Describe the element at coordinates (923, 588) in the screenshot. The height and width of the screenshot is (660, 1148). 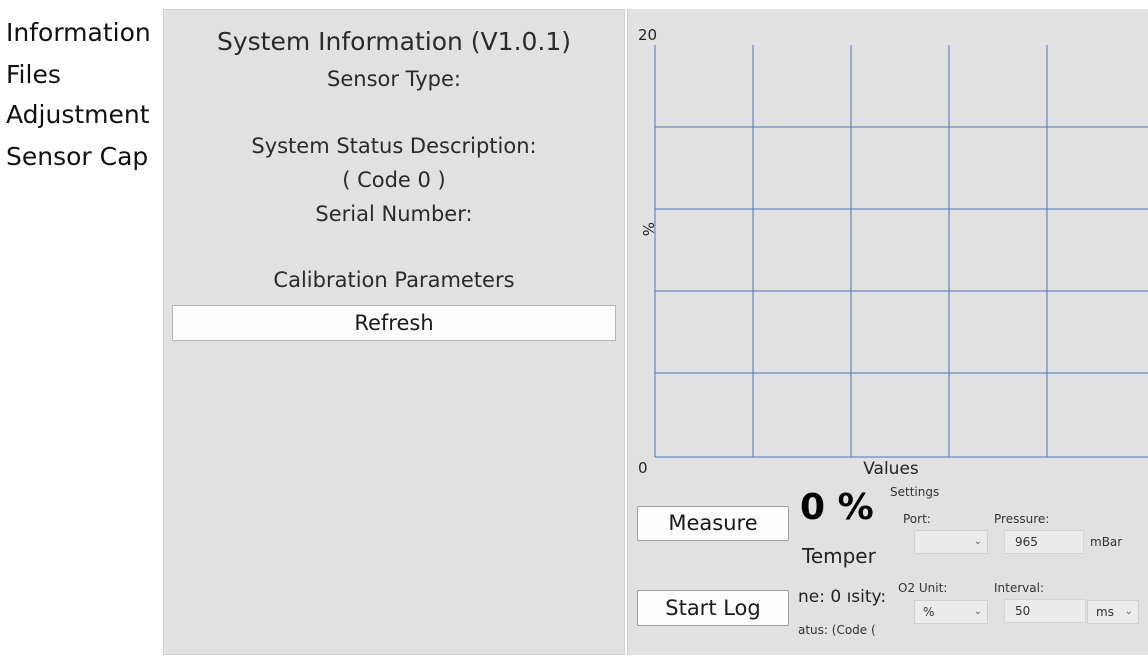
I see `o2-unit-label: O2 Unit:` at that location.